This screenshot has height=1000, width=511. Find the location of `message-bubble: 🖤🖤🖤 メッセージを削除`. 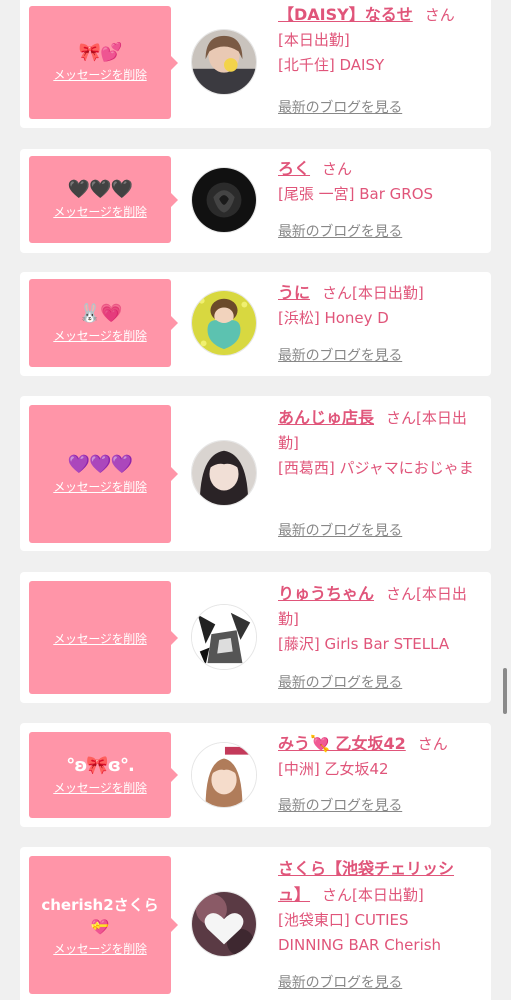

message-bubble: 🖤🖤🖤 メッセージを削除 is located at coordinates (103, 199).